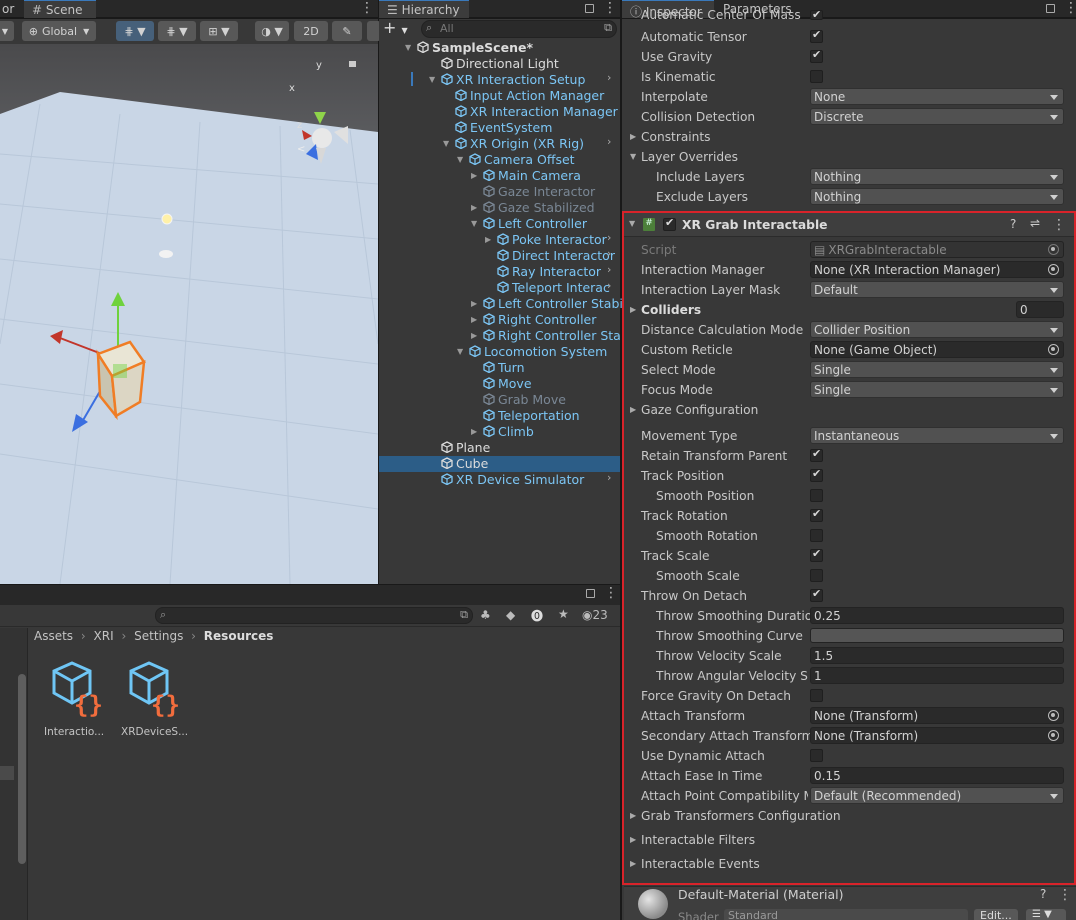 This screenshot has height=920, width=1076. What do you see at coordinates (551, 335) in the screenshot?
I see `hierarchy-item: ▶ Right Controller Stabi` at bounding box center [551, 335].